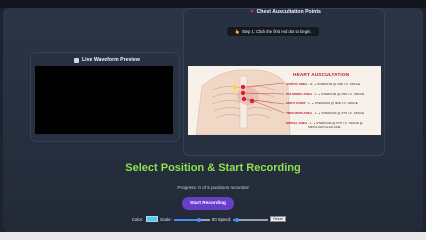 The width and height of the screenshot is (426, 240). Describe the element at coordinates (138, 219) in the screenshot. I see `color-label: Color:` at that location.